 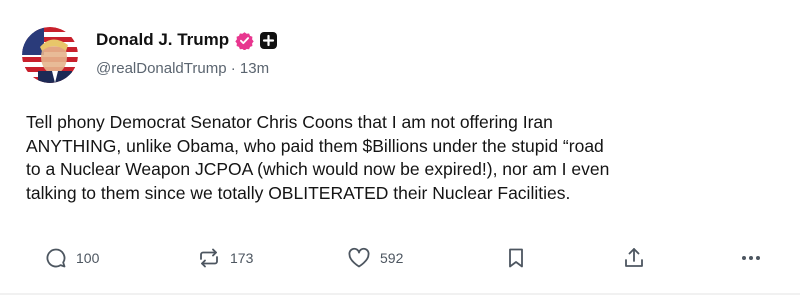 I want to click on post-timestamp: 13m, so click(x=254, y=68).